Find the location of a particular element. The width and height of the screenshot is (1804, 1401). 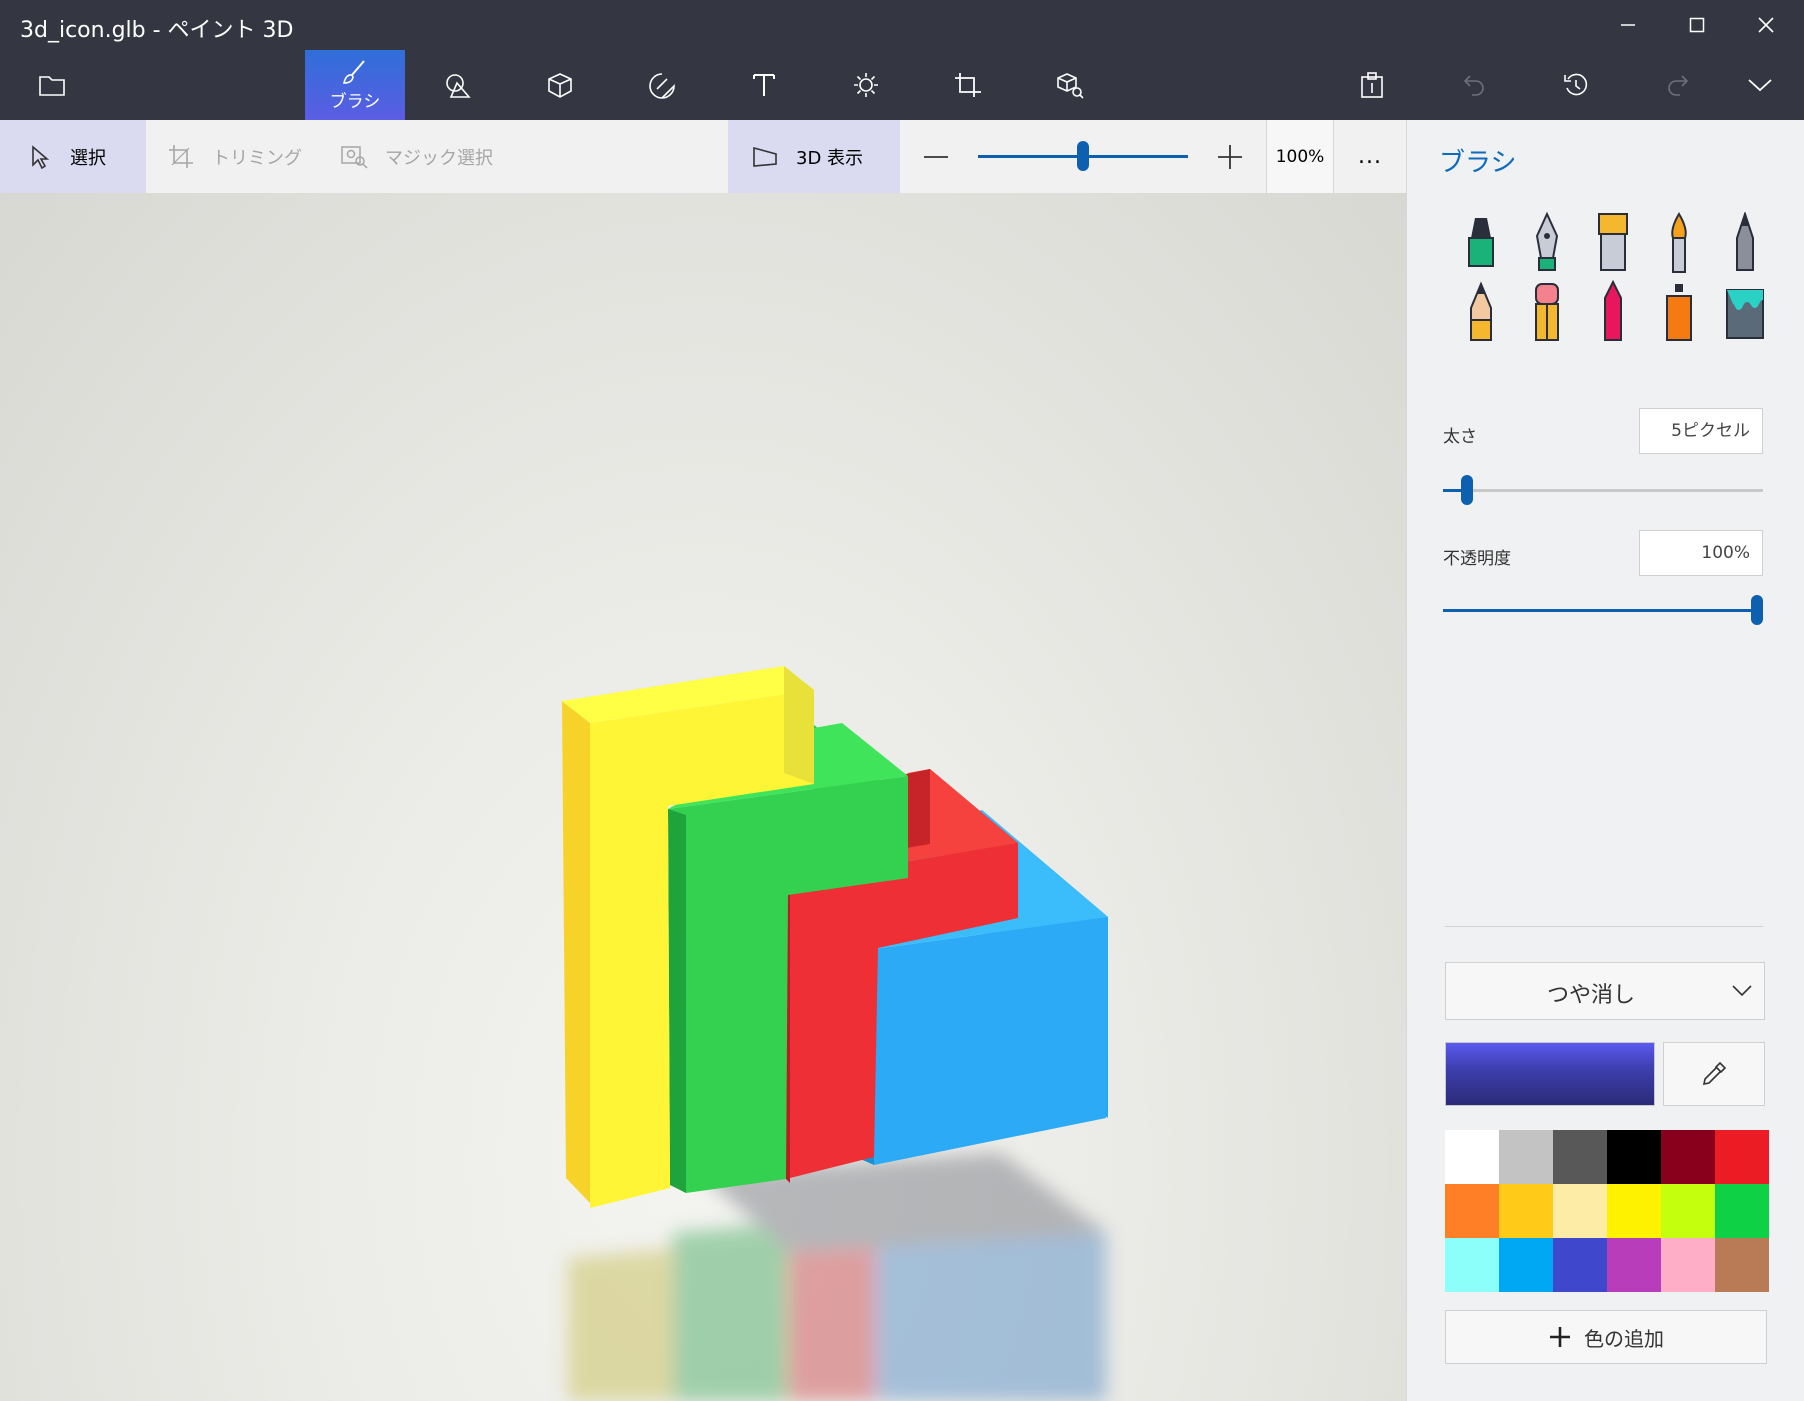

finish-dropdown: つや消し is located at coordinates (1605, 991).